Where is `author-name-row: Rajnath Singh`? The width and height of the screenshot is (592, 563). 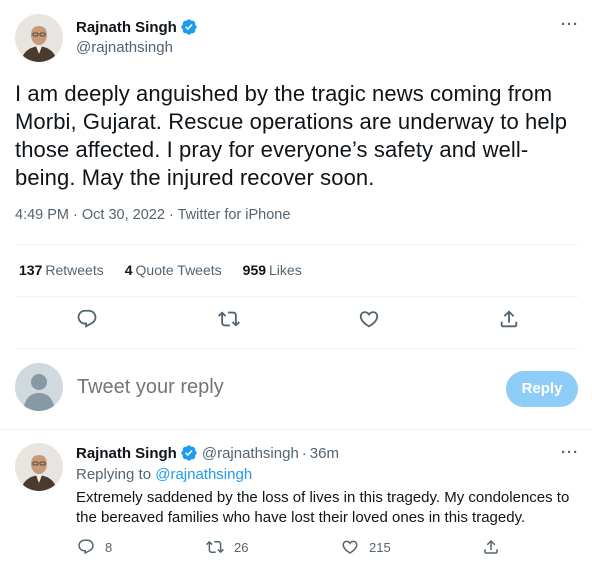 author-name-row: Rajnath Singh is located at coordinates (137, 27).